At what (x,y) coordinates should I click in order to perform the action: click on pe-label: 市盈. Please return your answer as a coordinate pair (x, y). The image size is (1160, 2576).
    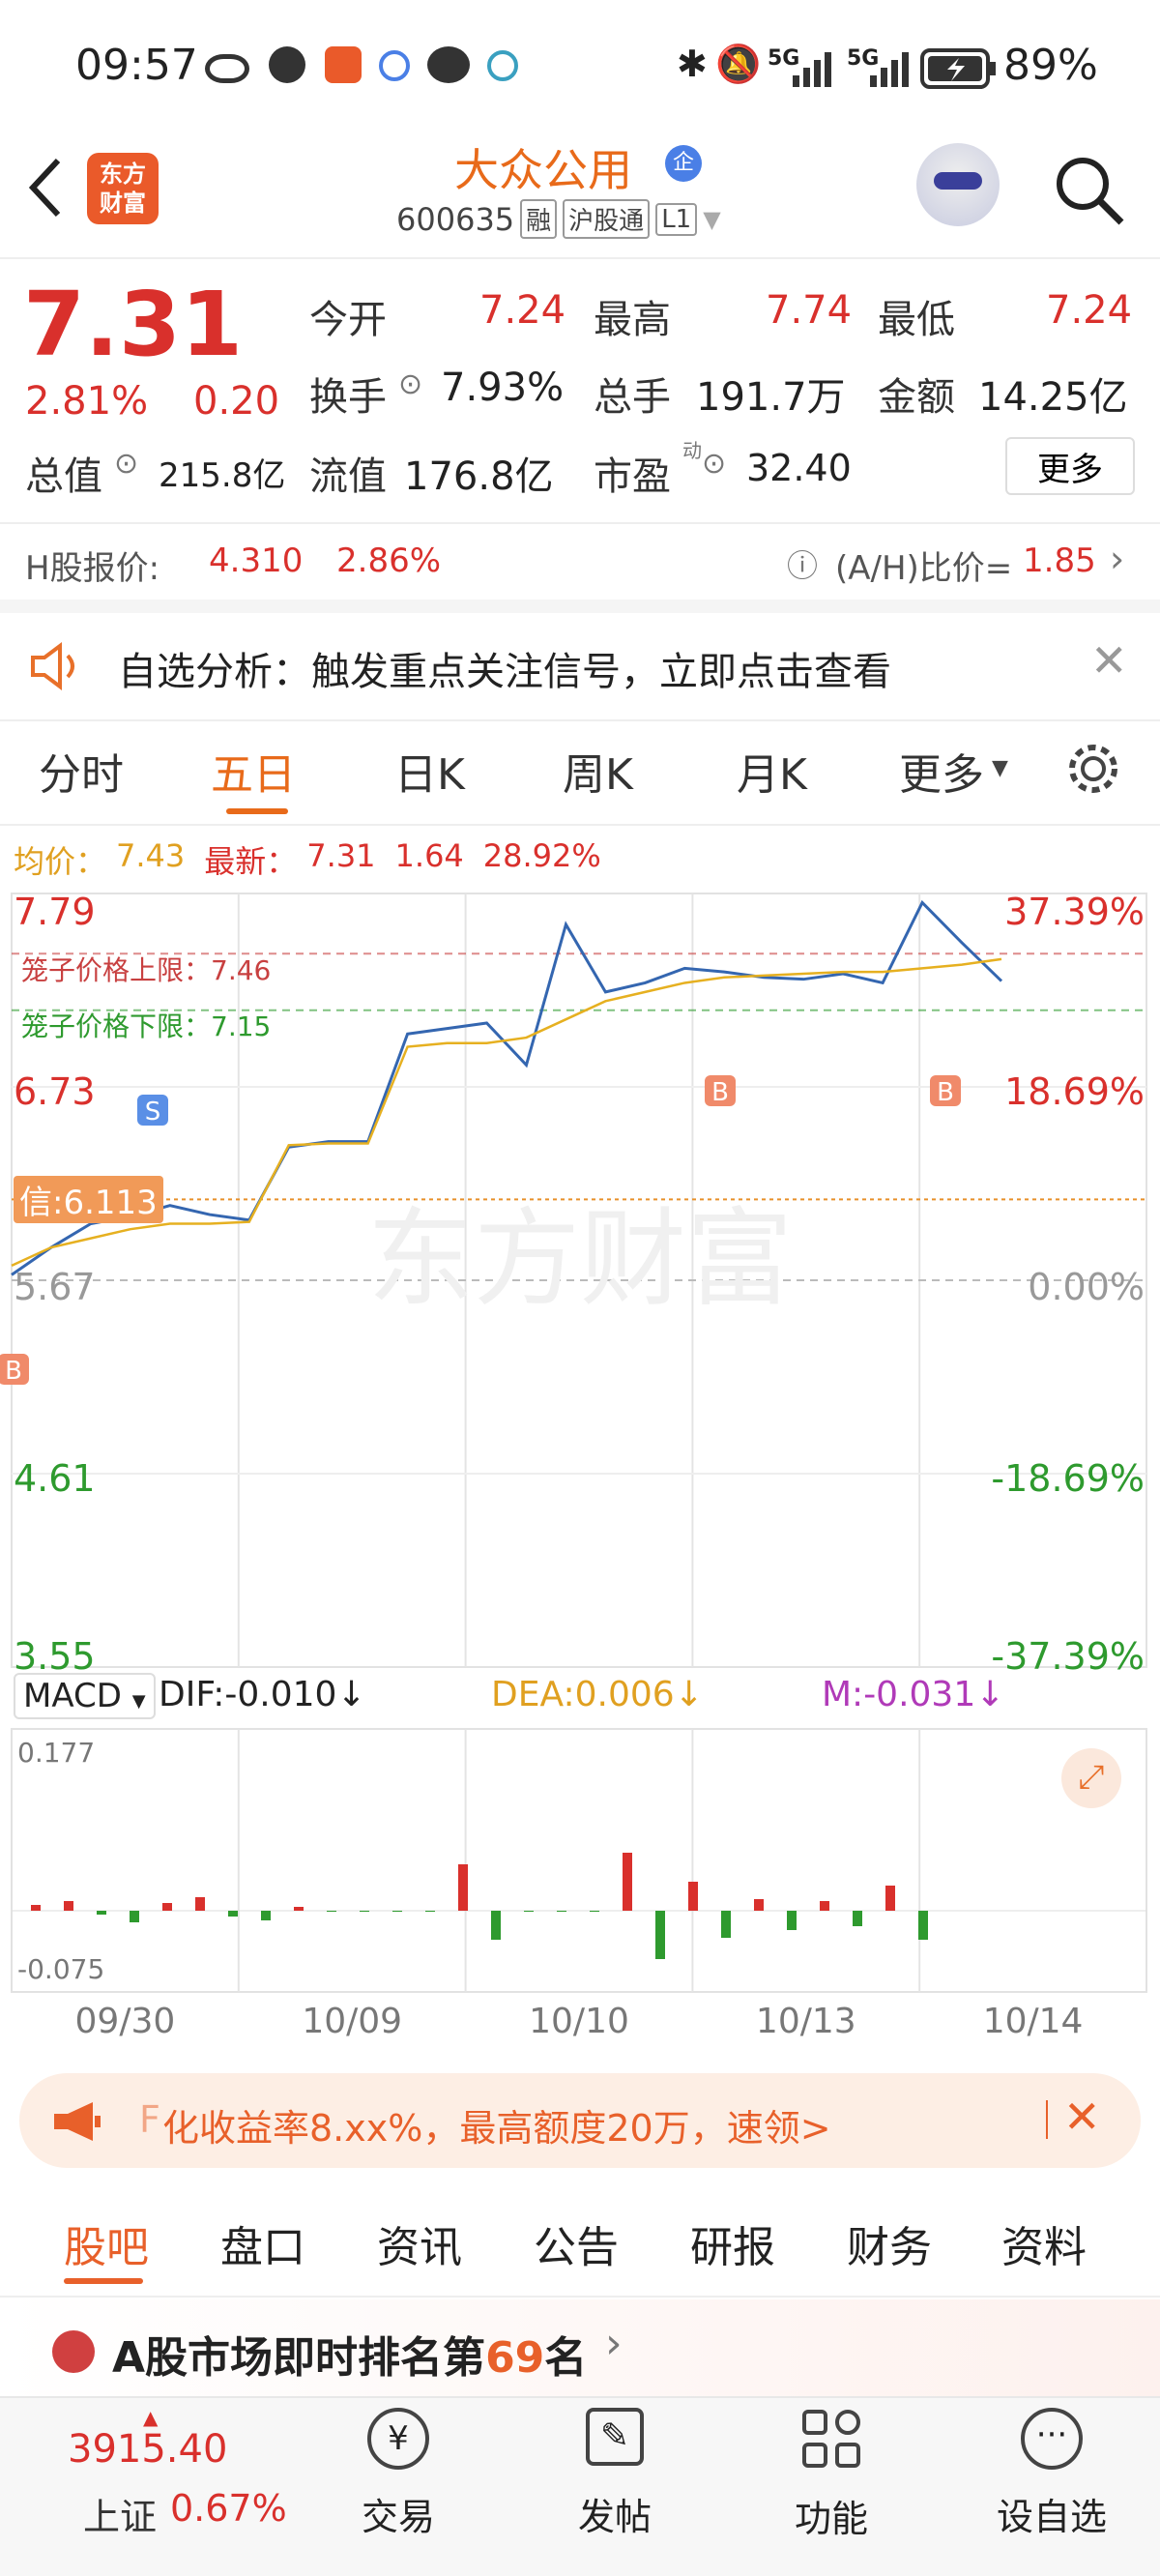
    Looking at the image, I should click on (633, 476).